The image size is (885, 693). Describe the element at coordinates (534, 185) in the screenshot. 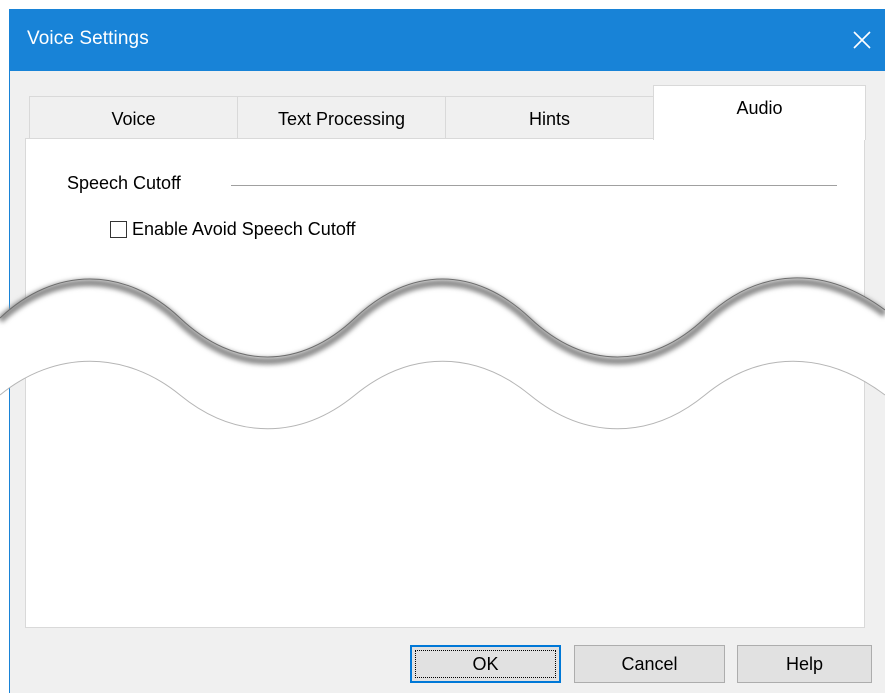

I see `group-divider` at that location.